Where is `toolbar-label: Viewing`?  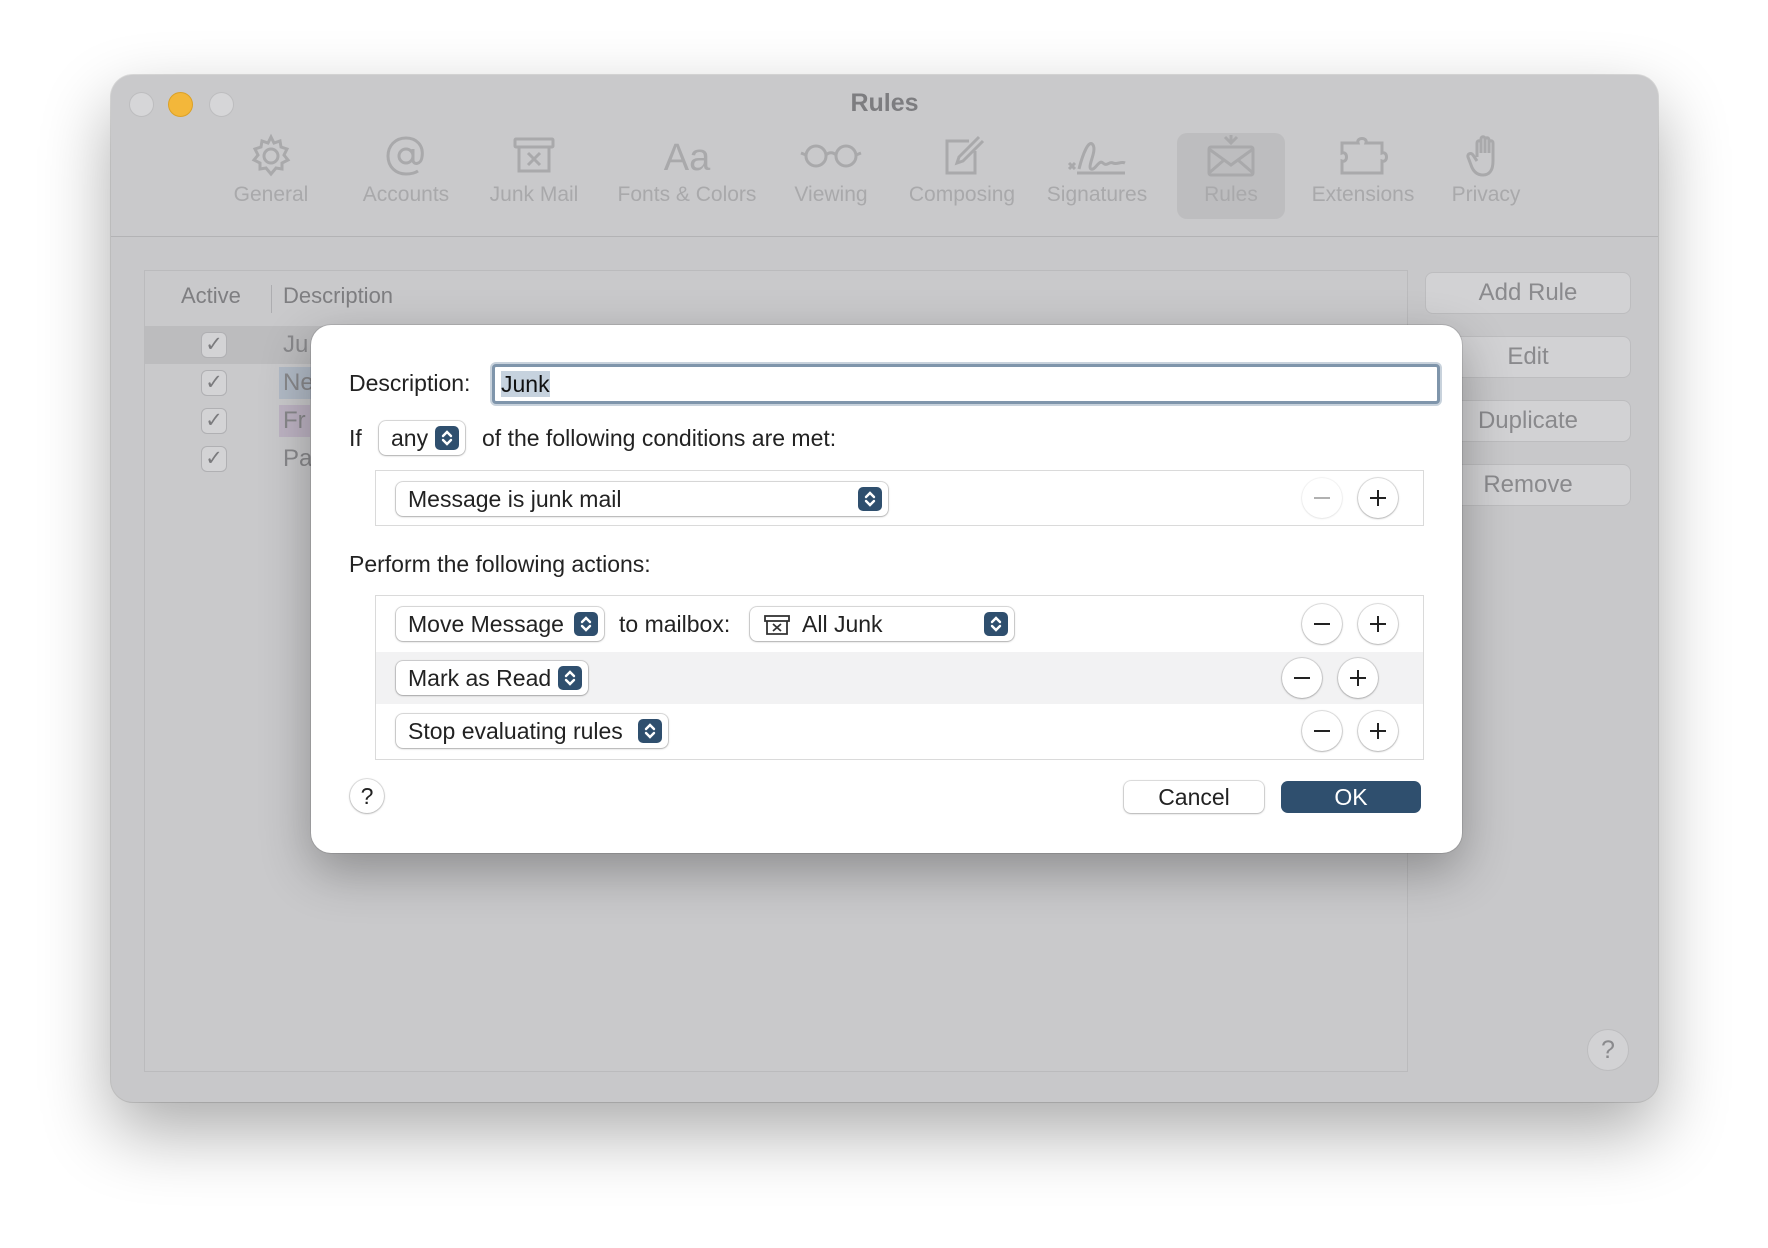
toolbar-label: Viewing is located at coordinates (831, 194).